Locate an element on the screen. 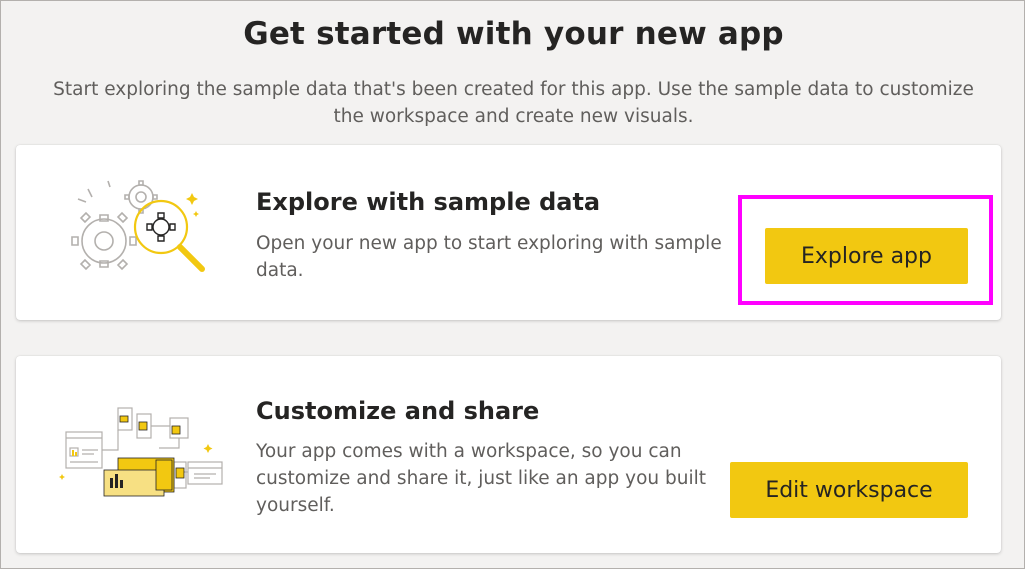 This screenshot has width=1025, height=569. edit-workspace-button: Edit workspace is located at coordinates (849, 490).